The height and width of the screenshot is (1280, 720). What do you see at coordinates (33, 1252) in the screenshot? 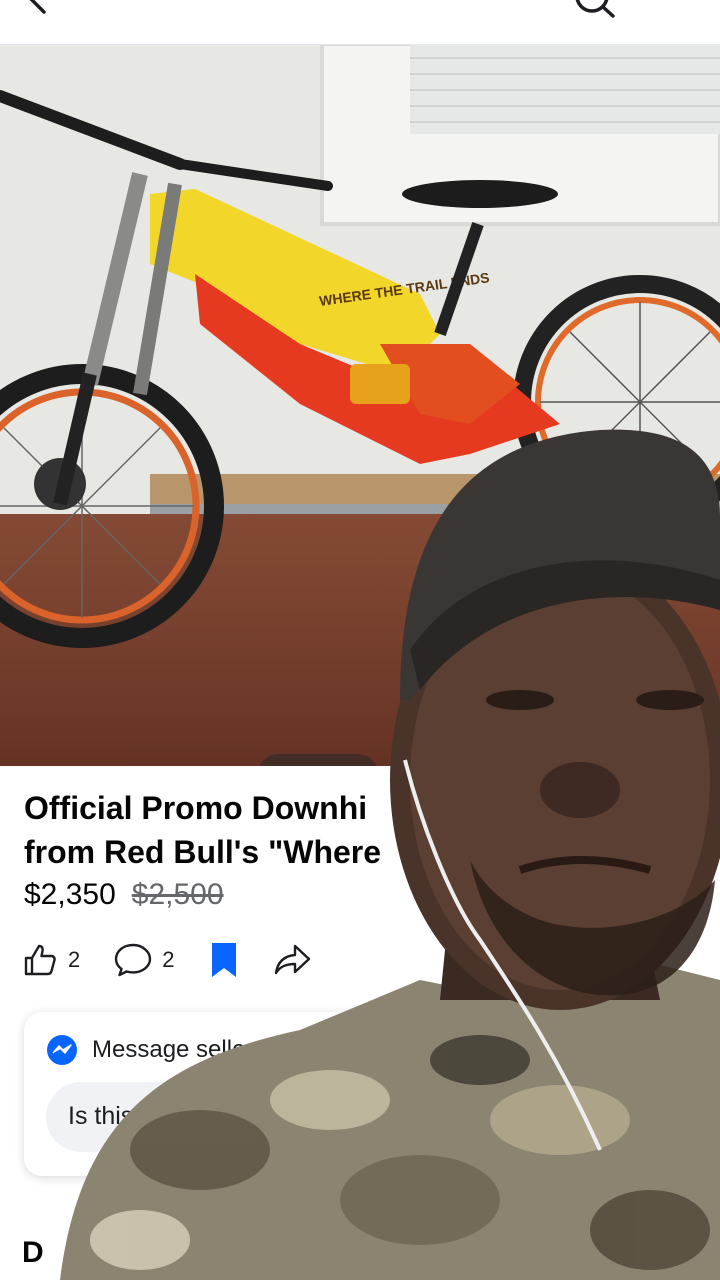
I see `description-heading: D` at bounding box center [33, 1252].